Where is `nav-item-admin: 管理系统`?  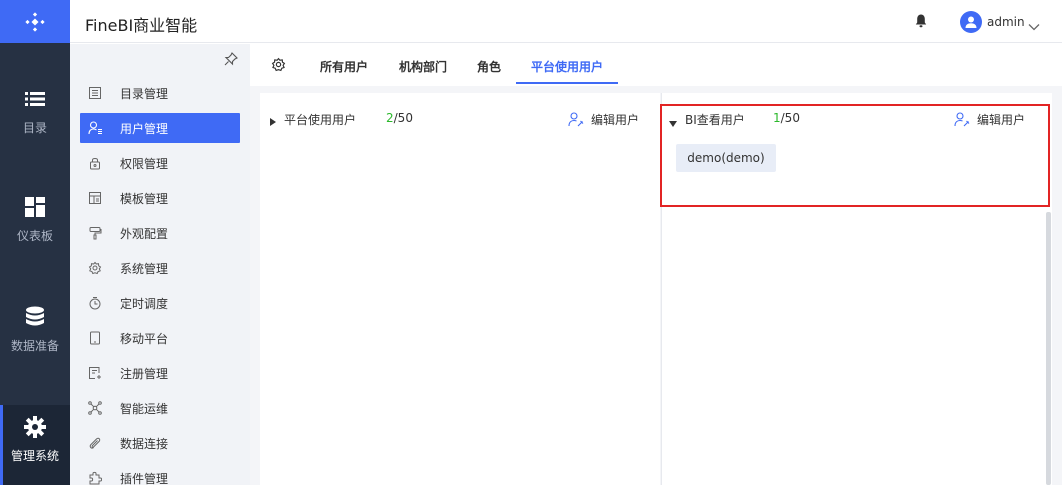 nav-item-admin: 管理系统 is located at coordinates (35, 445).